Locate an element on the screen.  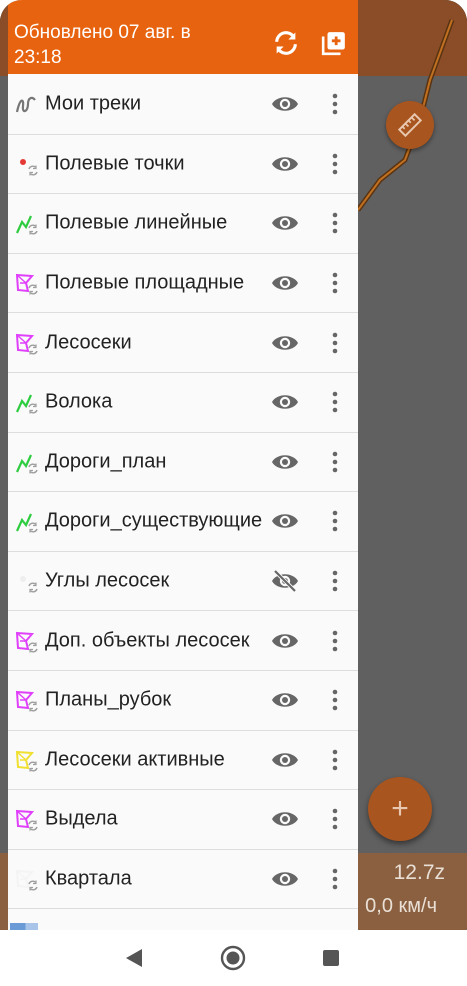
layer-row: Волока is located at coordinates (183, 403).